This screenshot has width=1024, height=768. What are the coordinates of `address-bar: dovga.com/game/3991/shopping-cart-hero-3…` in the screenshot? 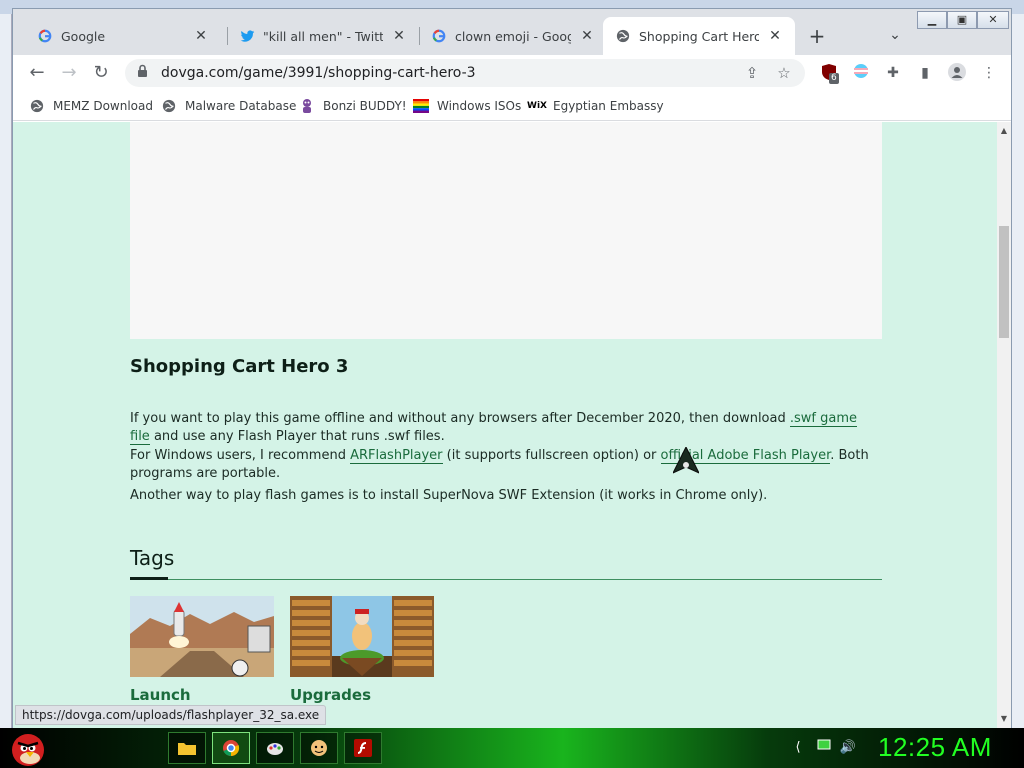 It's located at (465, 73).